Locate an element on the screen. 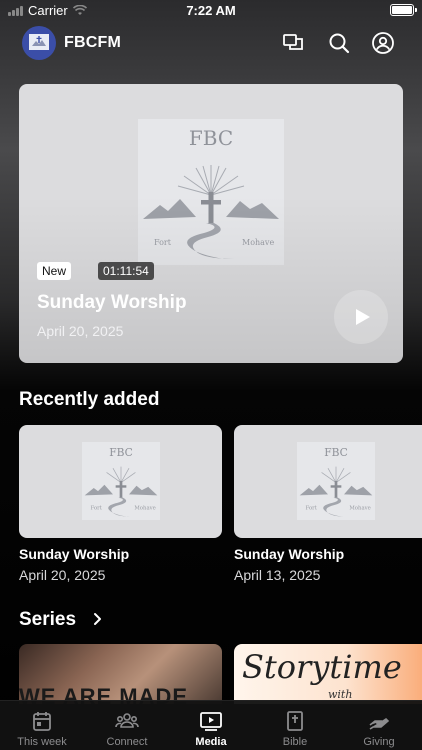 The image size is (422, 750). calendar-icon is located at coordinates (42, 721).